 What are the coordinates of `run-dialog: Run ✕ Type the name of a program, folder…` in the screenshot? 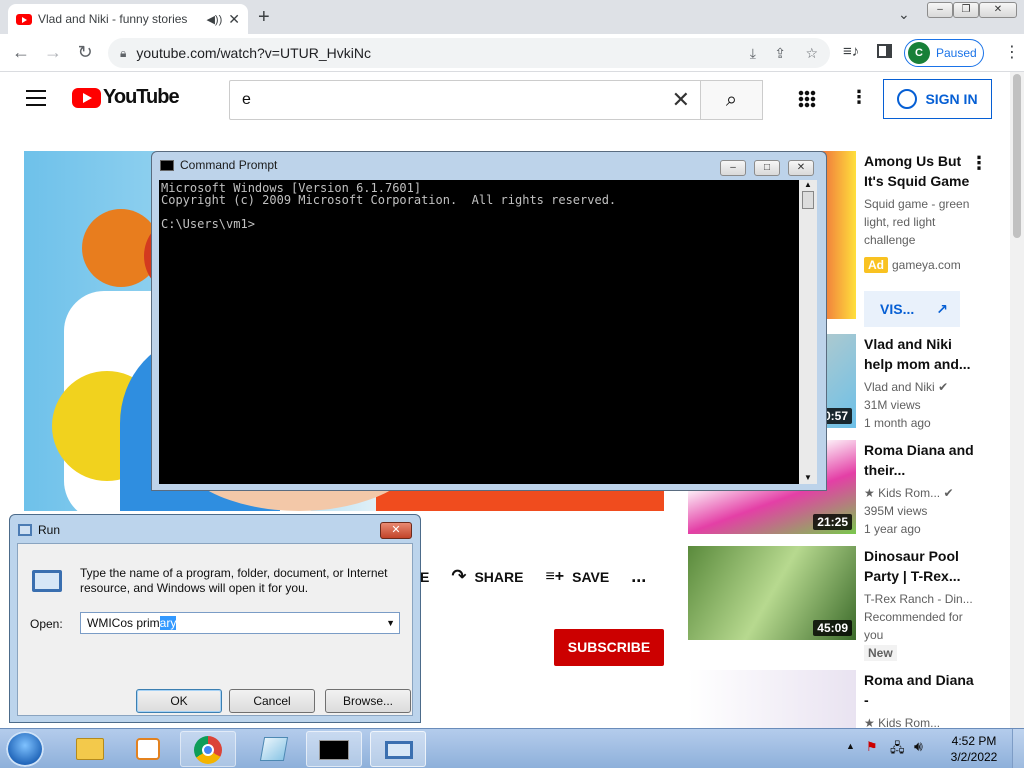 It's located at (215, 618).